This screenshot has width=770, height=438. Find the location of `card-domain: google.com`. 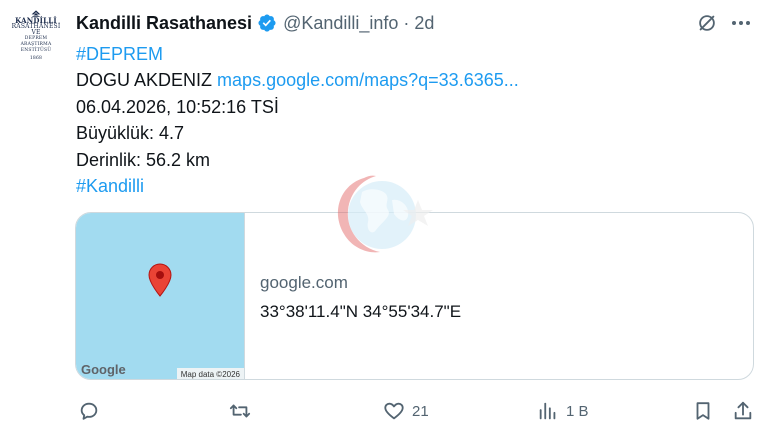

card-domain: google.com is located at coordinates (304, 282).